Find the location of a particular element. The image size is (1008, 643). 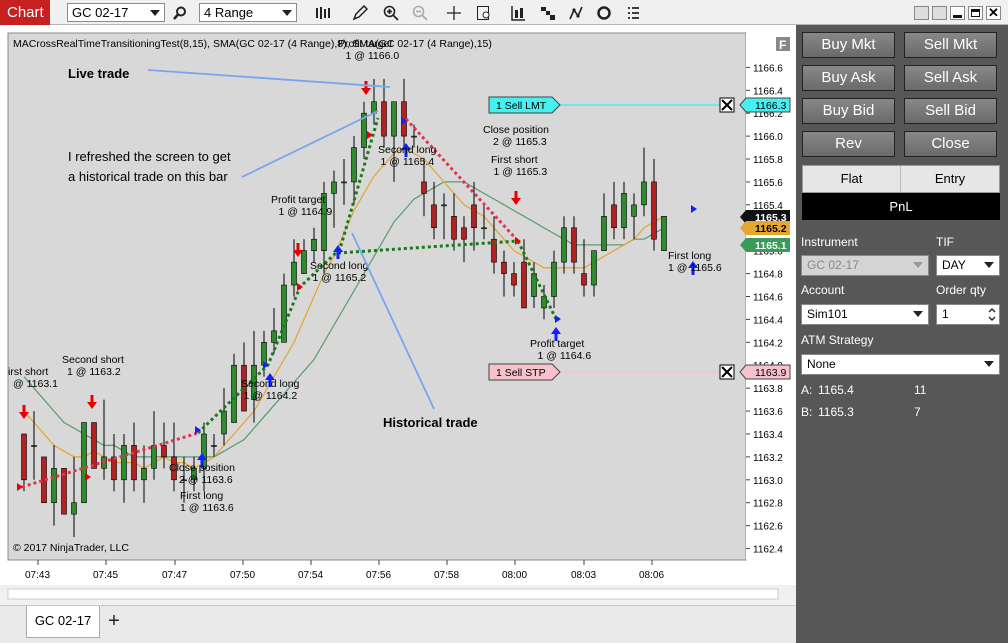

x-tick-label: 08:00 is located at coordinates (514, 575).